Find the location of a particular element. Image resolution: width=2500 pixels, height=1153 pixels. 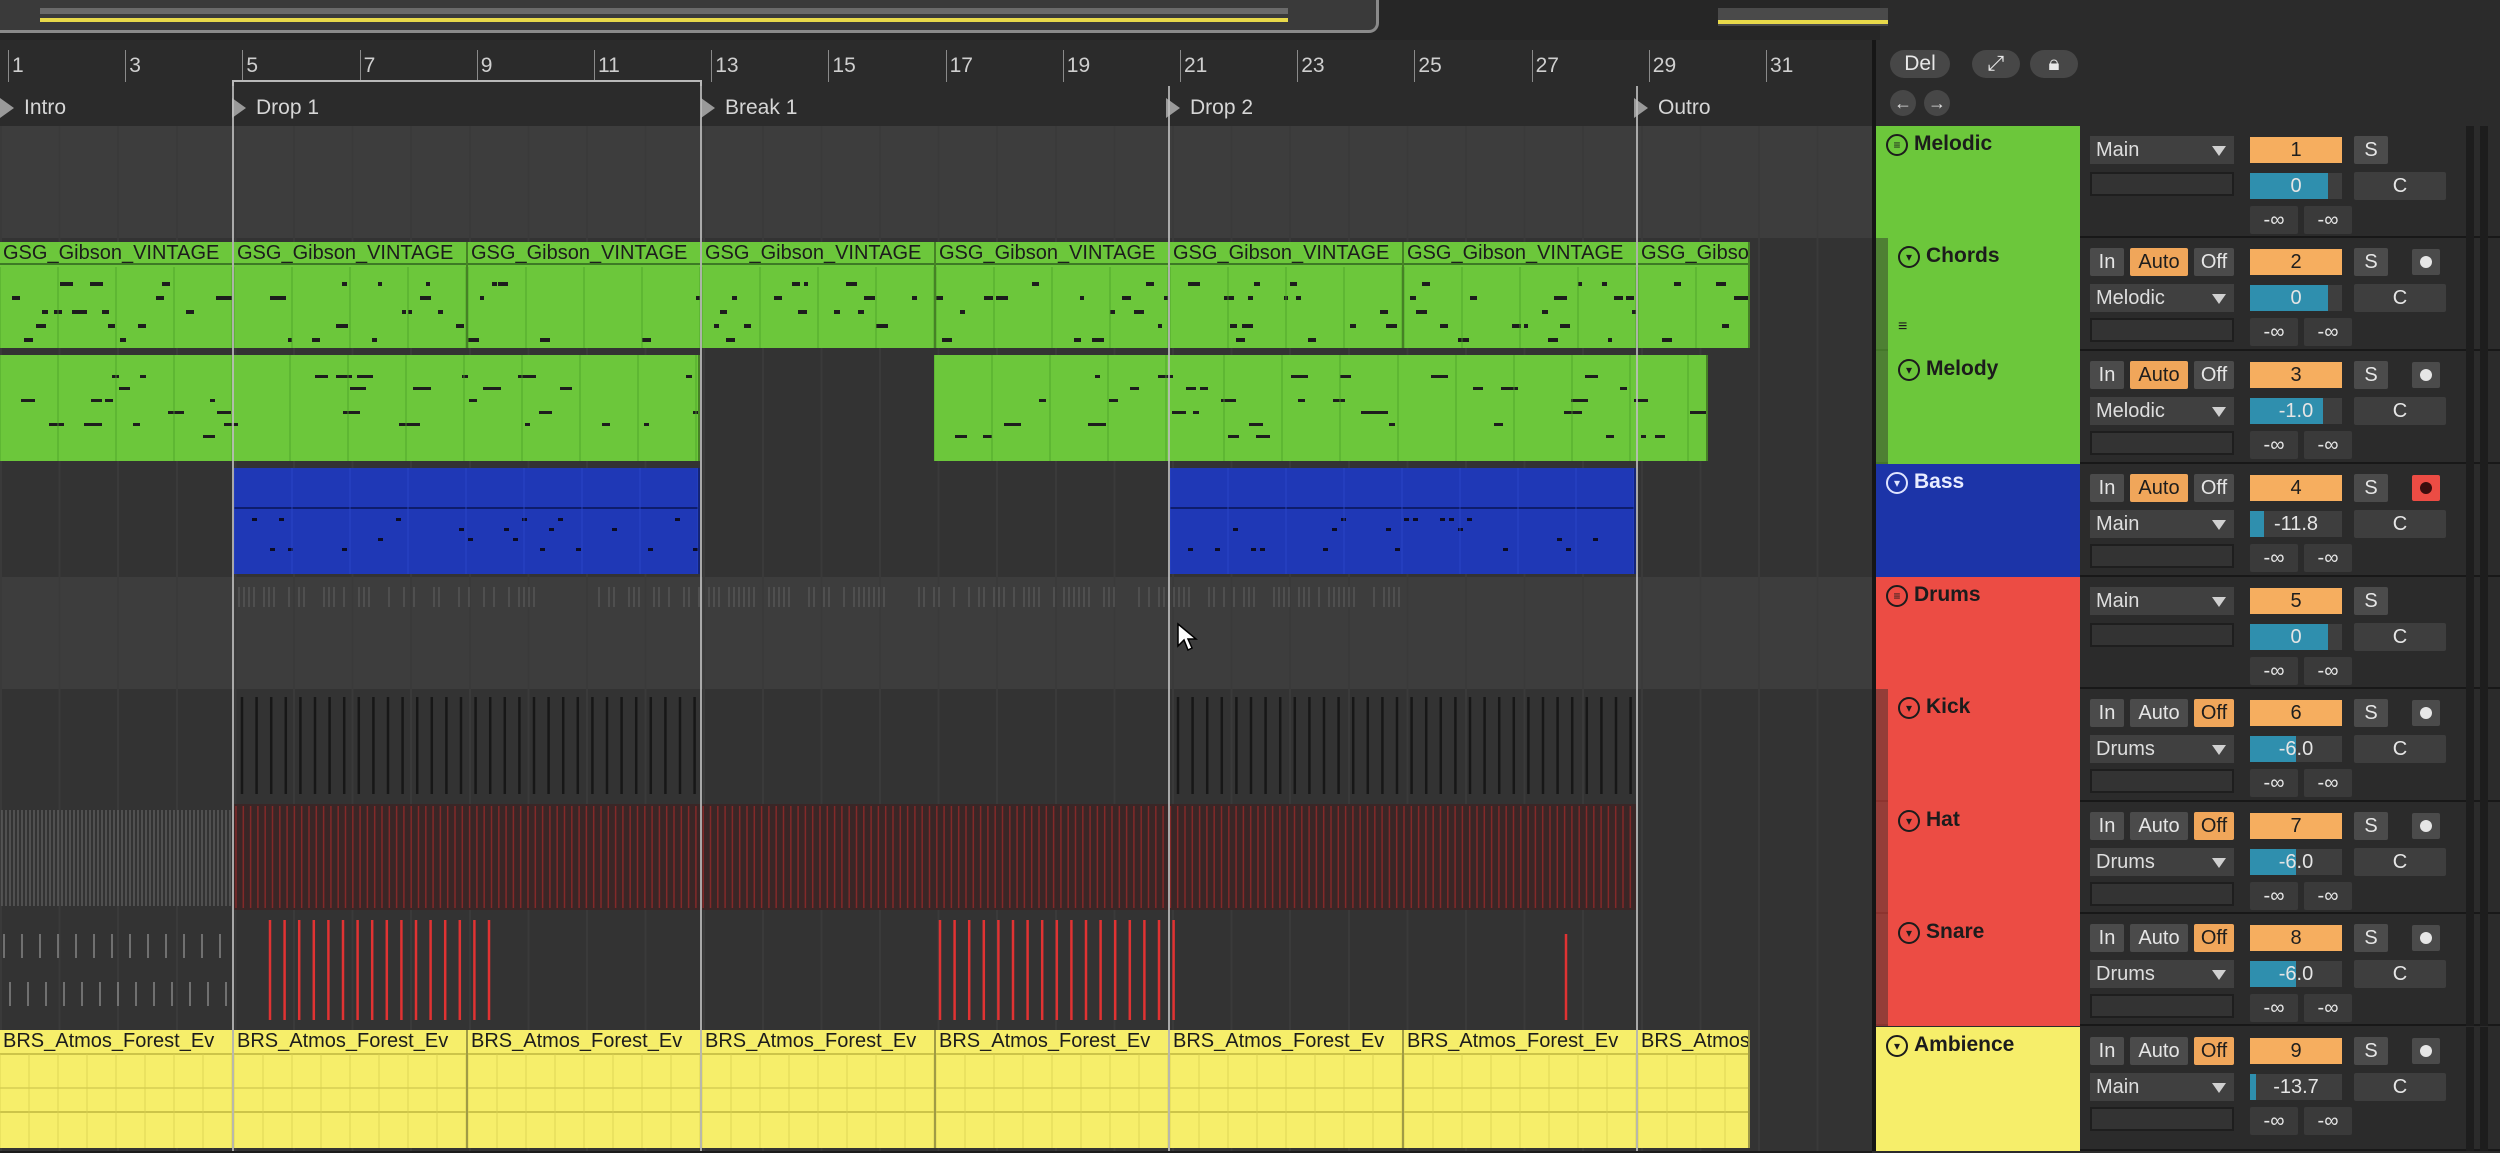

volume-field: 0 is located at coordinates (2296, 186).